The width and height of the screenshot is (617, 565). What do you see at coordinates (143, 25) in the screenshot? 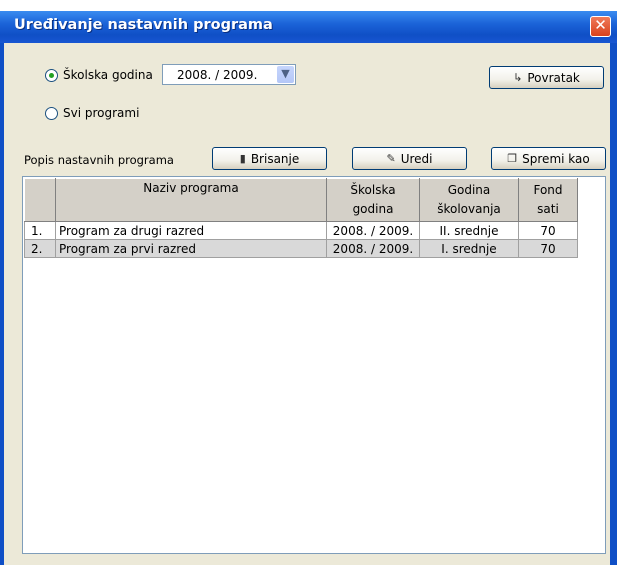
I see `window-title: Uređivanje nastavnih programa` at bounding box center [143, 25].